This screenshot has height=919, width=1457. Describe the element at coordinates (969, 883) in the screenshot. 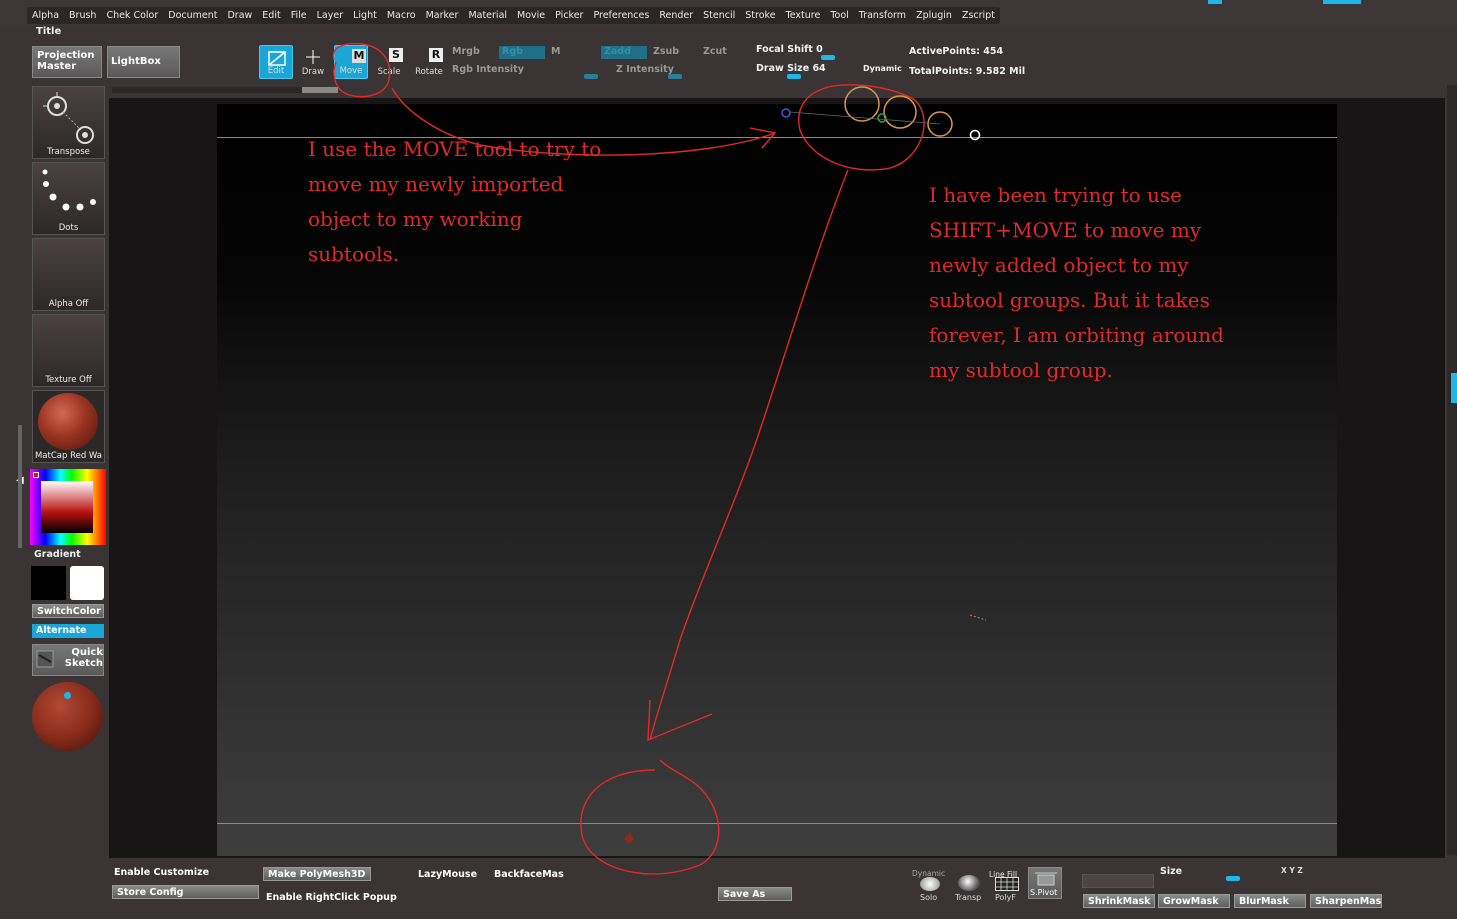

I see `transp-icon` at that location.